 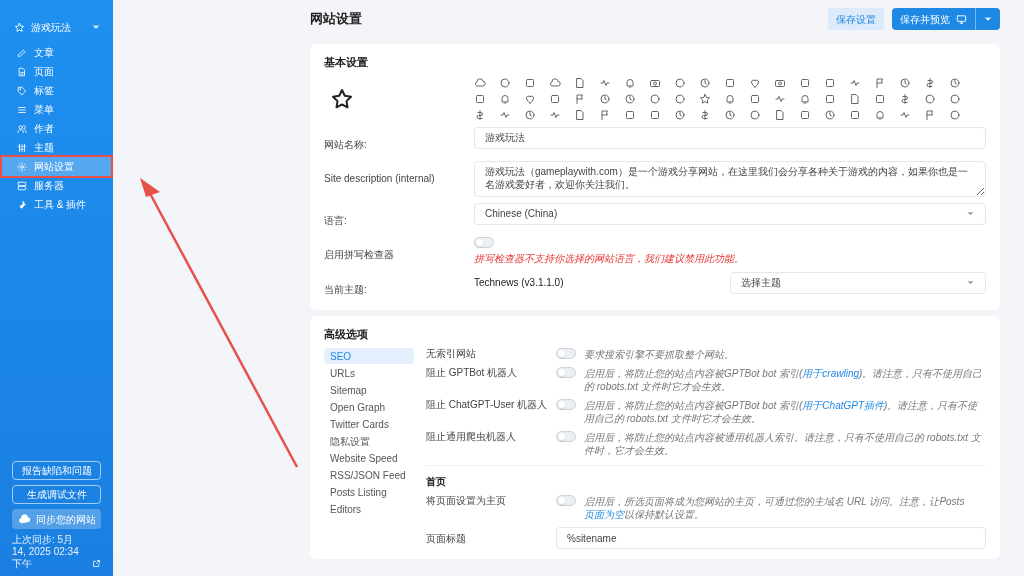 What do you see at coordinates (22, 185) in the screenshot?
I see `server-icon` at bounding box center [22, 185].